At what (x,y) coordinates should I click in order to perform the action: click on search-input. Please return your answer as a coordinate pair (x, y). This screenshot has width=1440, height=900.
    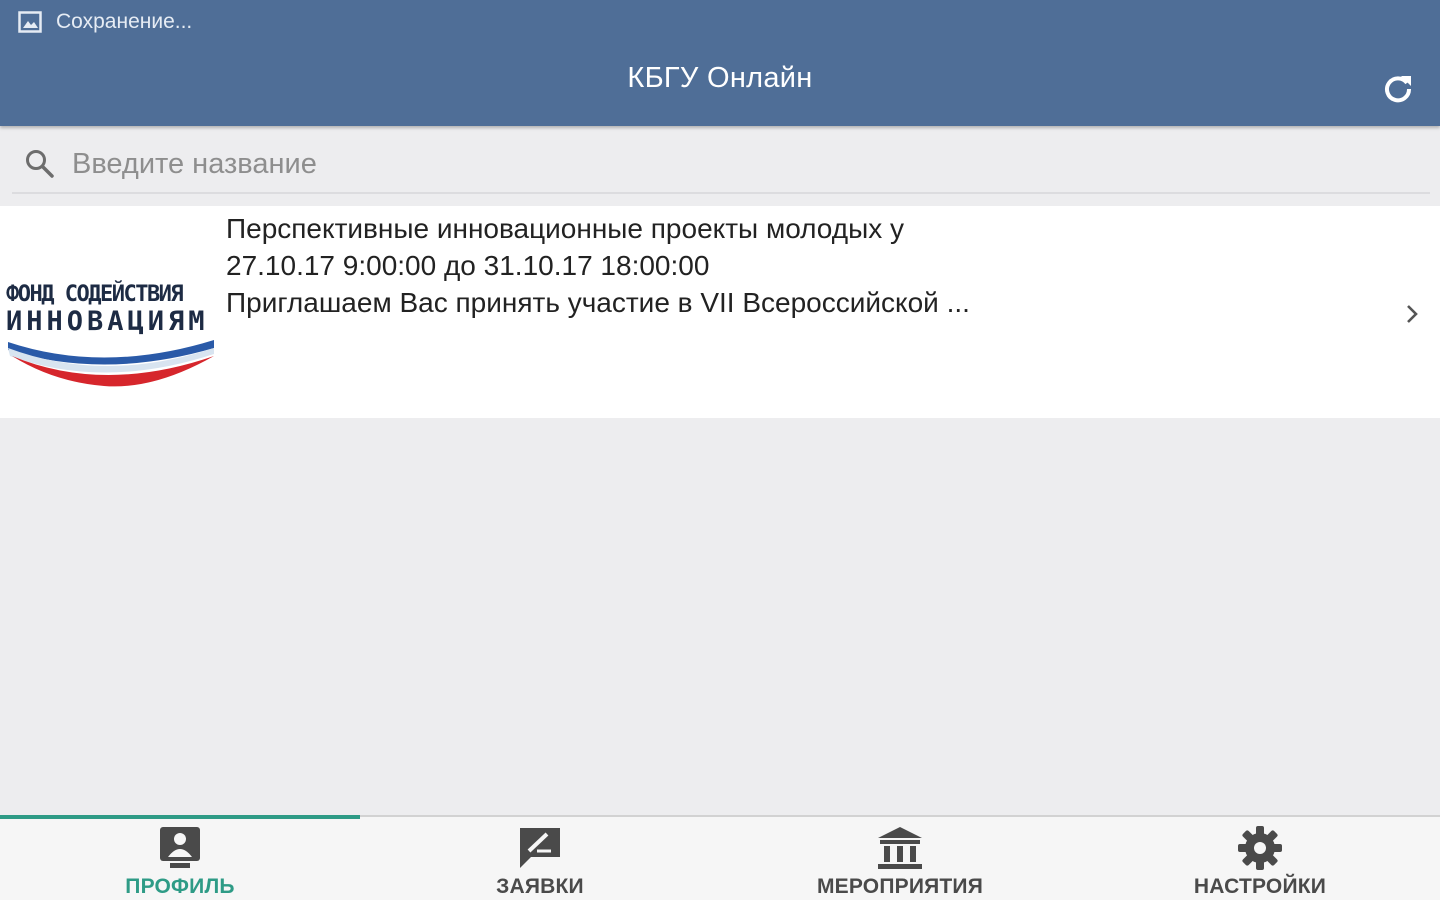
    Looking at the image, I should click on (722, 164).